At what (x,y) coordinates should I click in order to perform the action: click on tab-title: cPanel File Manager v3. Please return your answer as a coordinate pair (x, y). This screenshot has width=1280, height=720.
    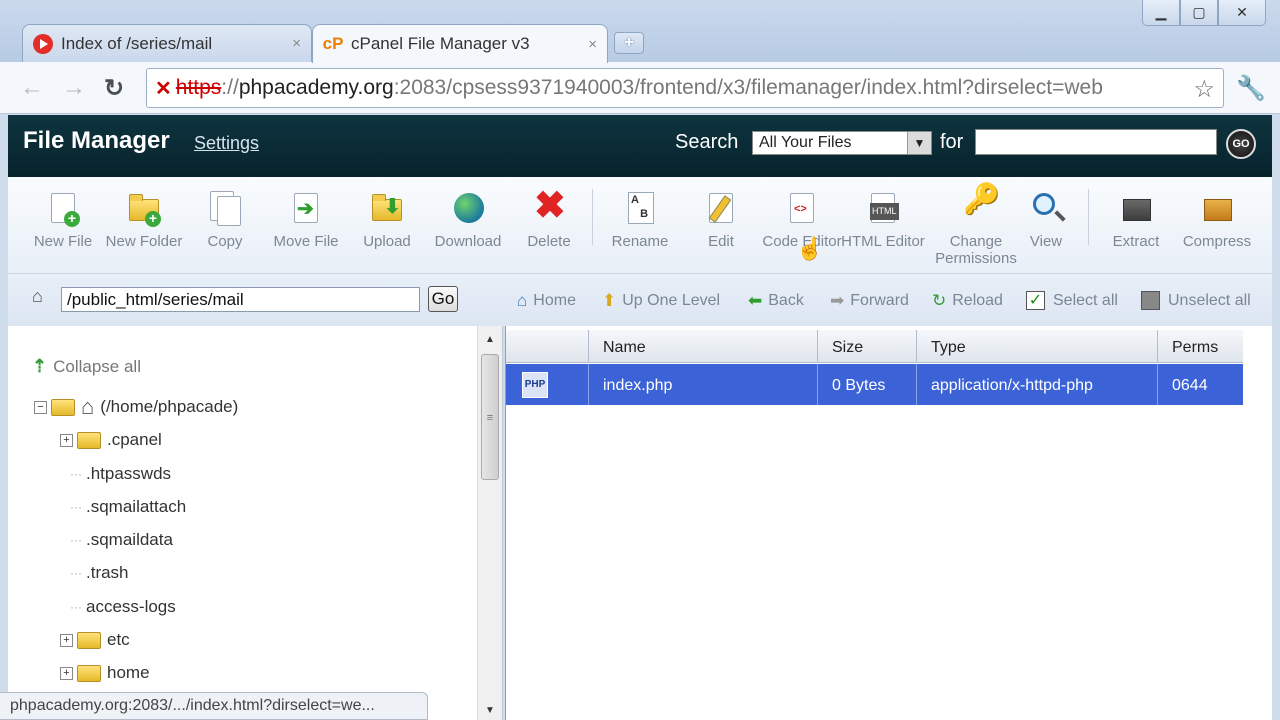
    Looking at the image, I should click on (440, 43).